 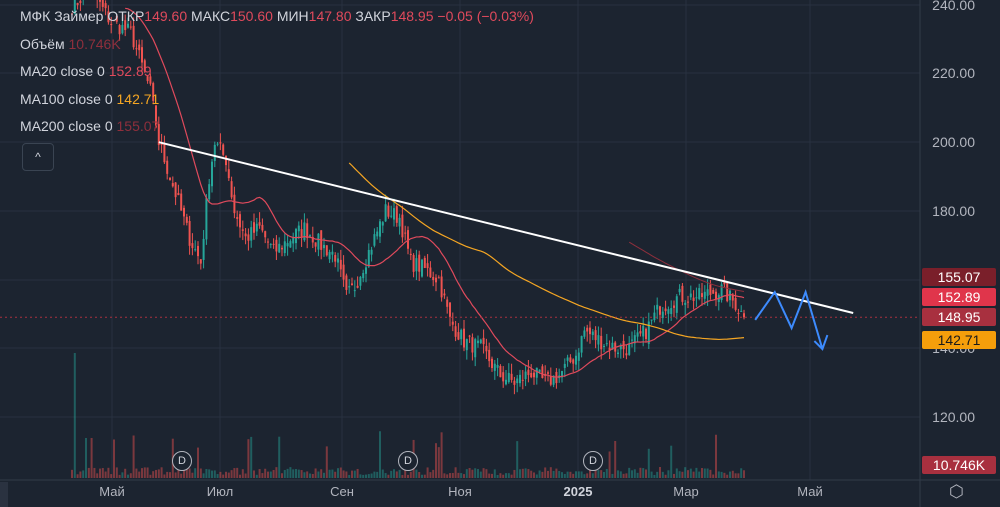 What do you see at coordinates (38, 157) in the screenshot?
I see `collapse-legend-button: ^` at bounding box center [38, 157].